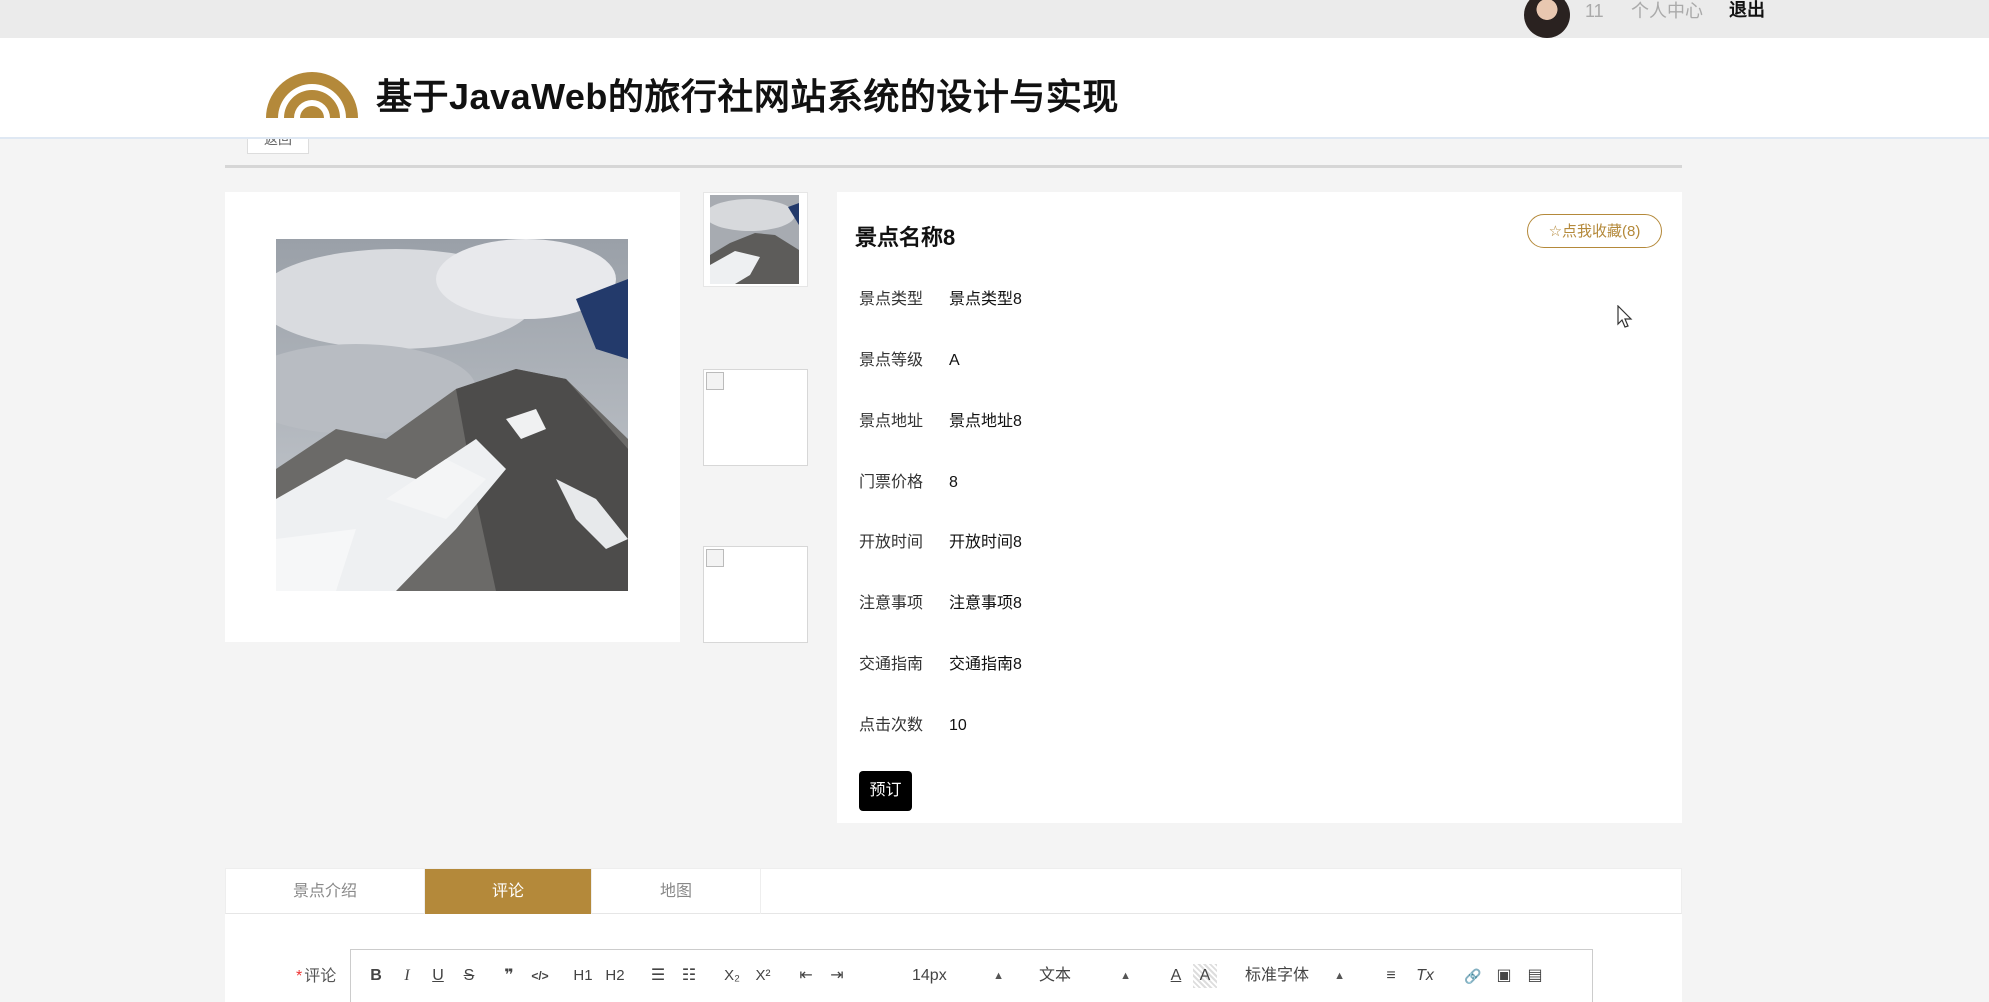  I want to click on field-label: 交通指南, so click(891, 664).